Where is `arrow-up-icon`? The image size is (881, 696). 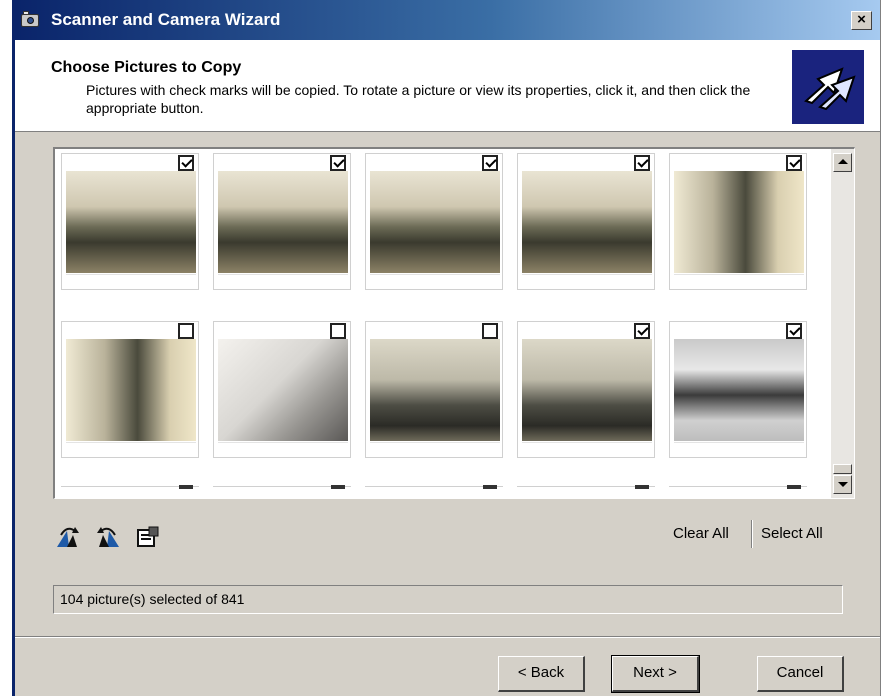 arrow-up-icon is located at coordinates (843, 161).